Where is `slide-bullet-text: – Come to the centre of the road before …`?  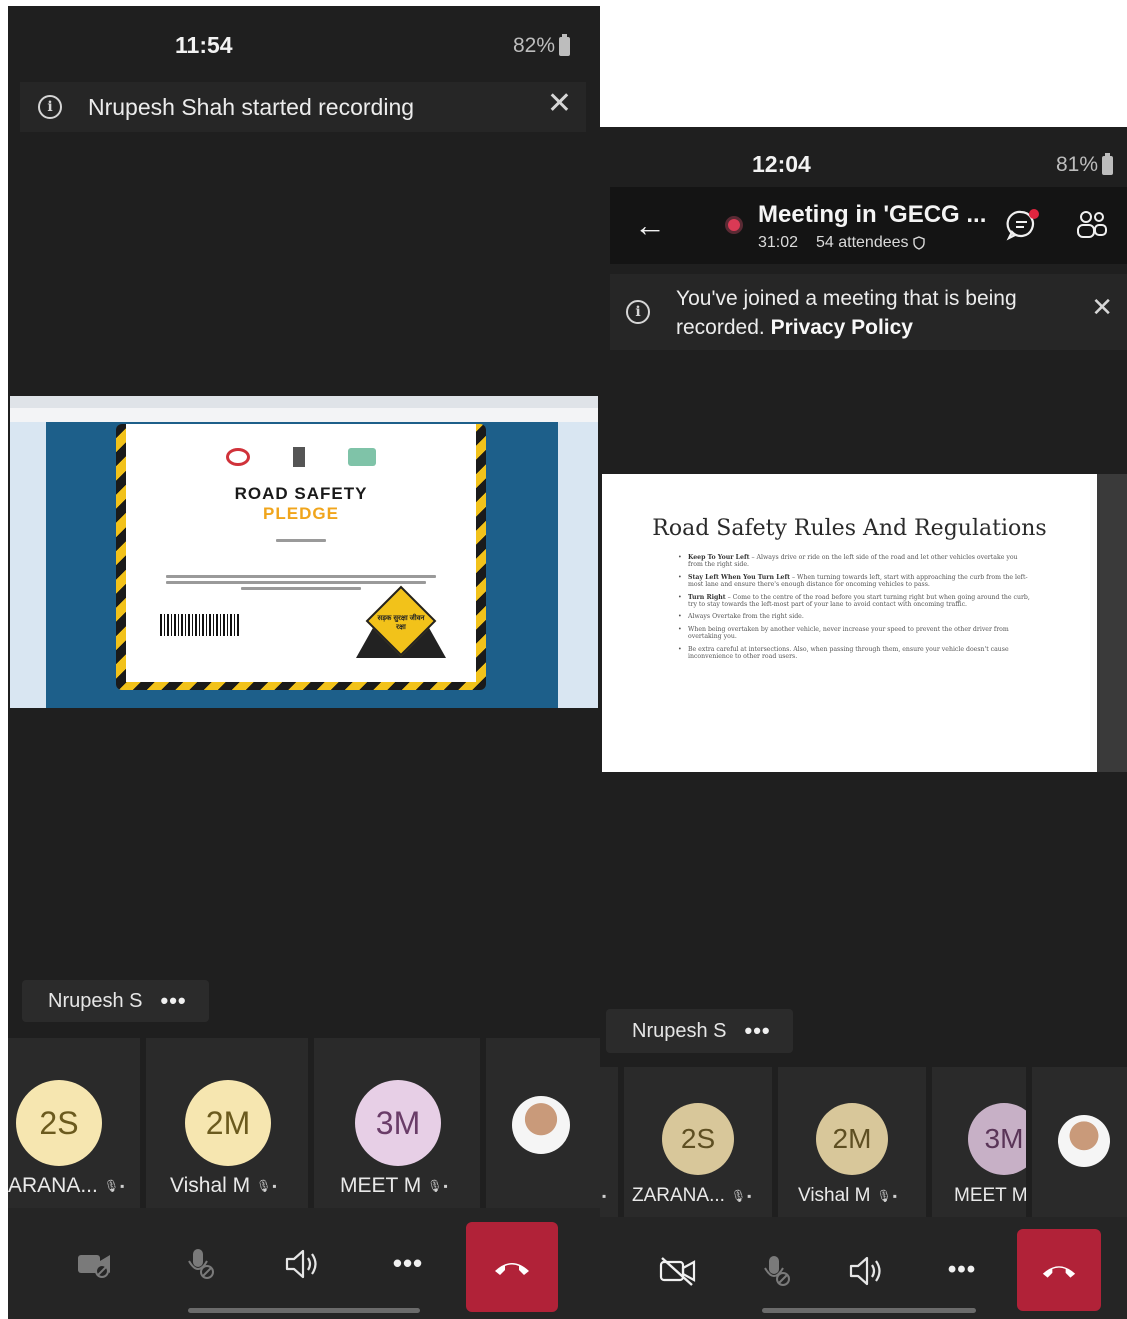
slide-bullet-text: – Come to the centre of the road before … is located at coordinates (859, 601).